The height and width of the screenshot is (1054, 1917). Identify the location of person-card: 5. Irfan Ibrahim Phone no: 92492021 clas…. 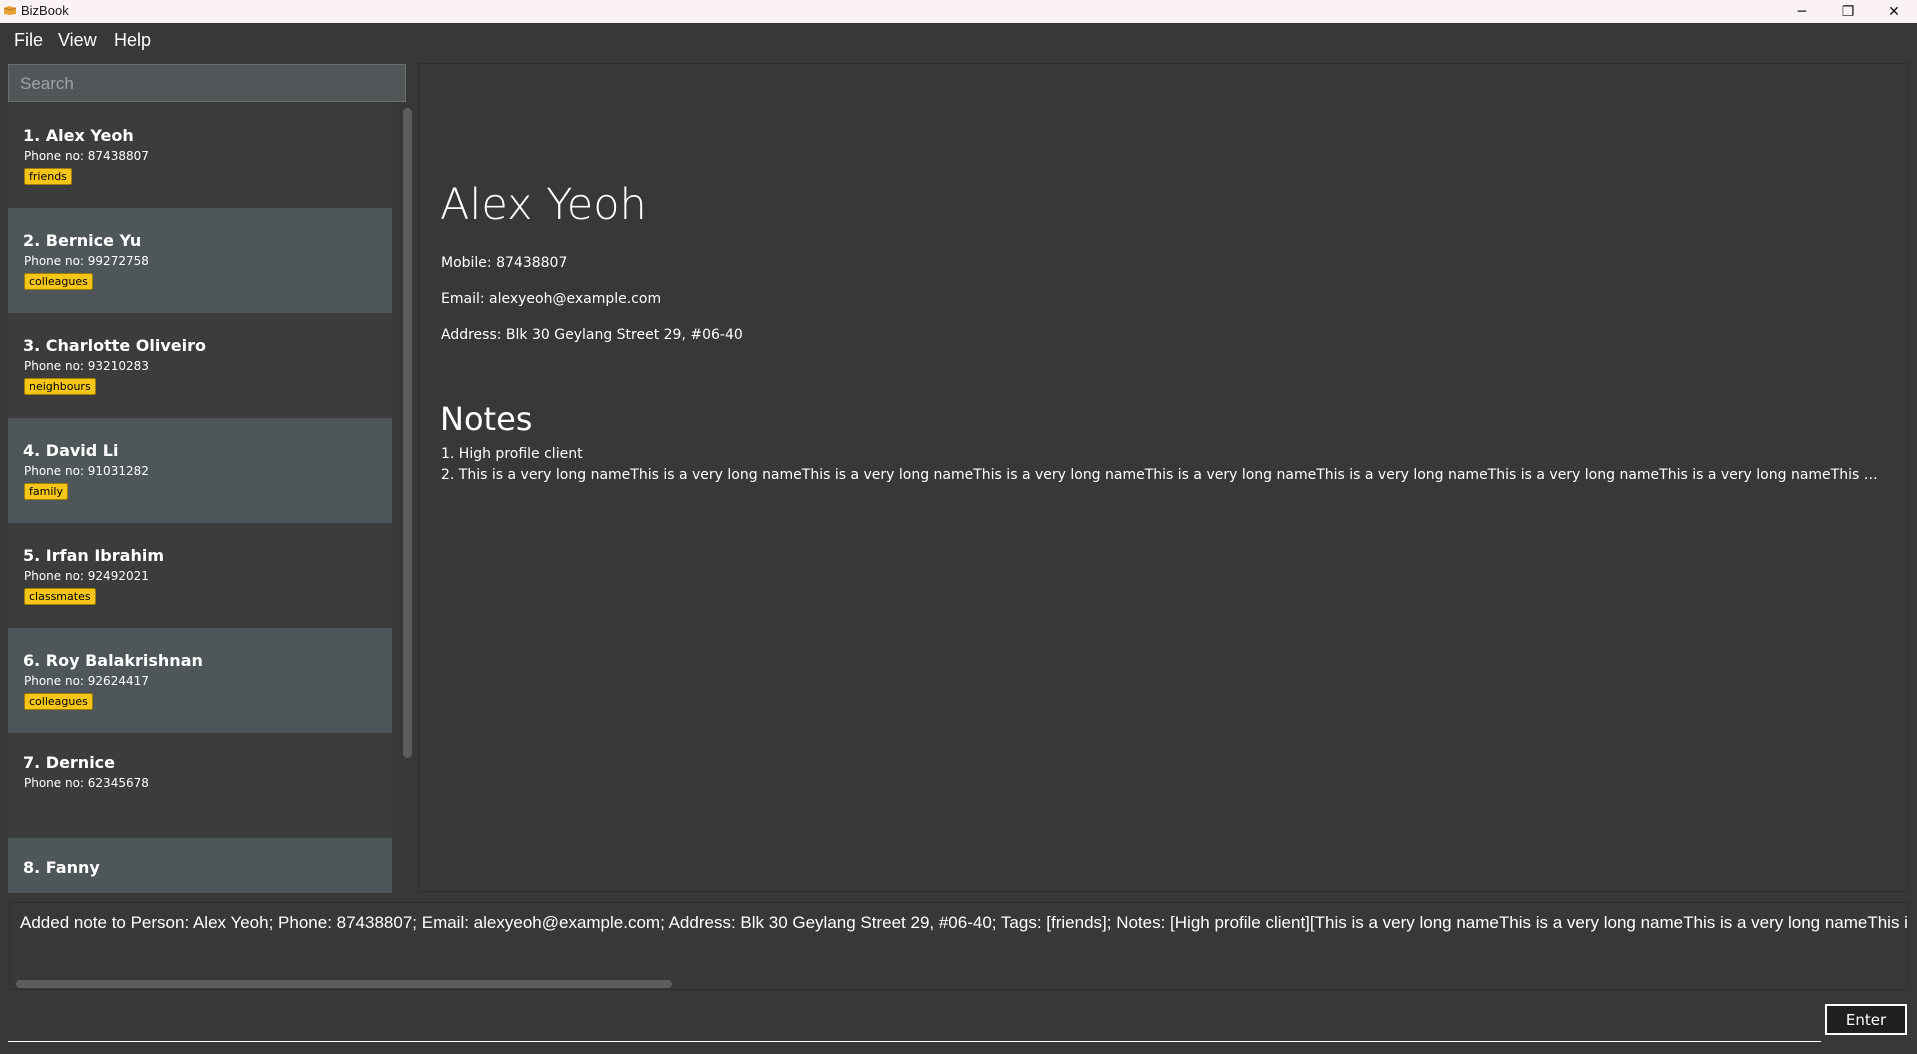
(200, 575).